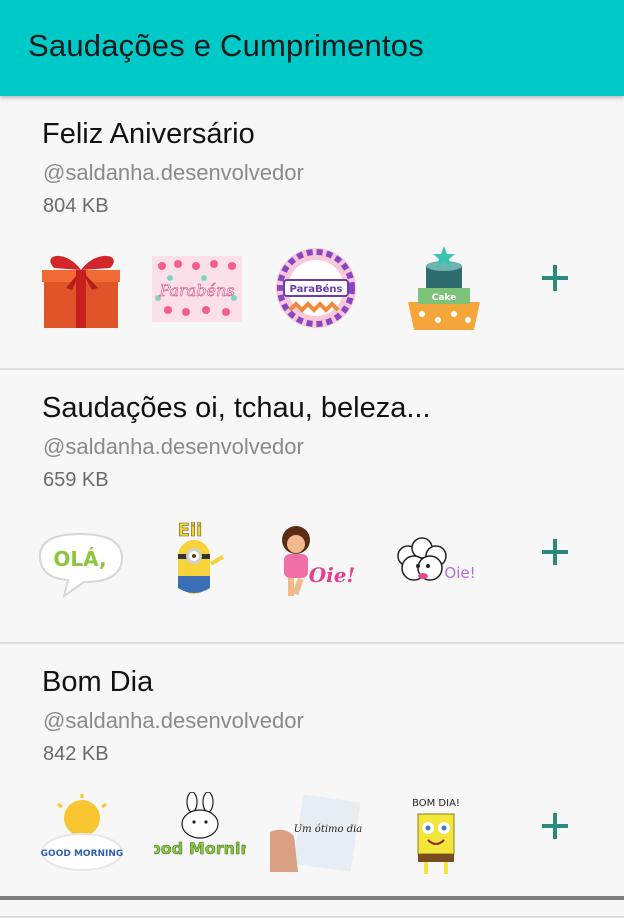 The width and height of the screenshot is (624, 918). I want to click on minion-sticker: Eii, so click(202, 562).